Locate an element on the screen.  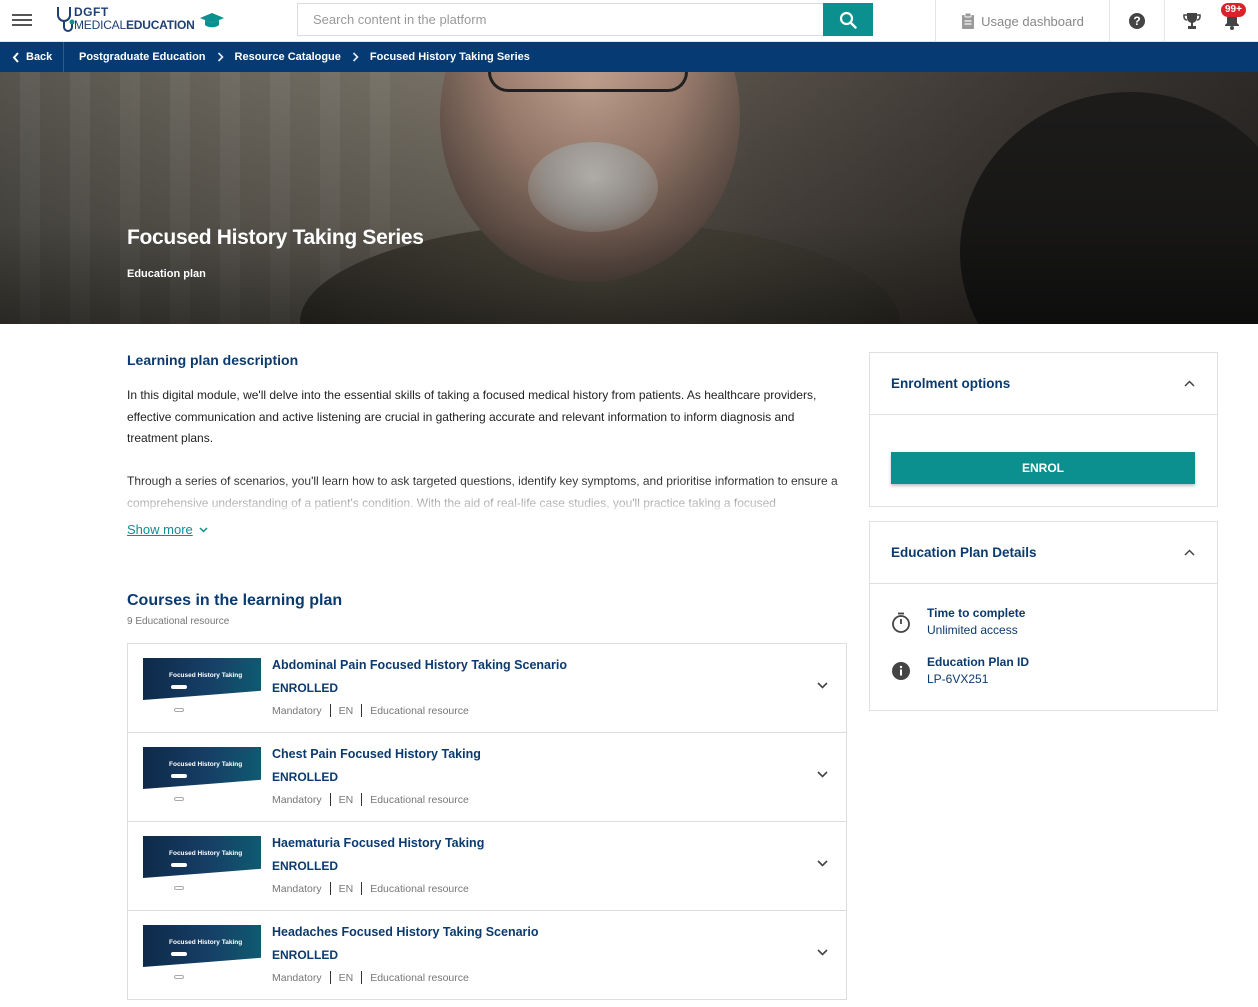
logo: DGFT MEDICALEDUCATION is located at coordinates (139, 20).